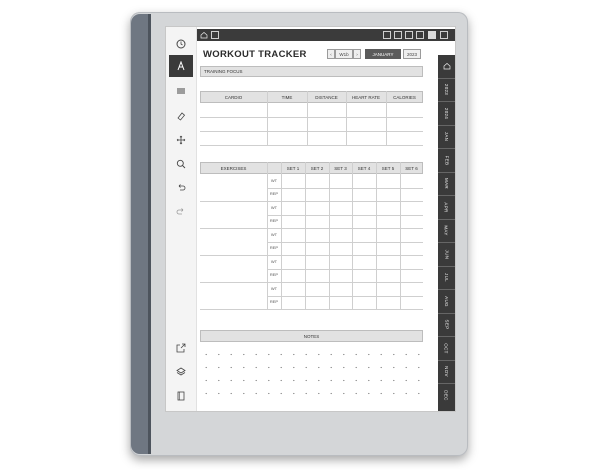  I want to click on tab-jun: JUN, so click(446, 255).